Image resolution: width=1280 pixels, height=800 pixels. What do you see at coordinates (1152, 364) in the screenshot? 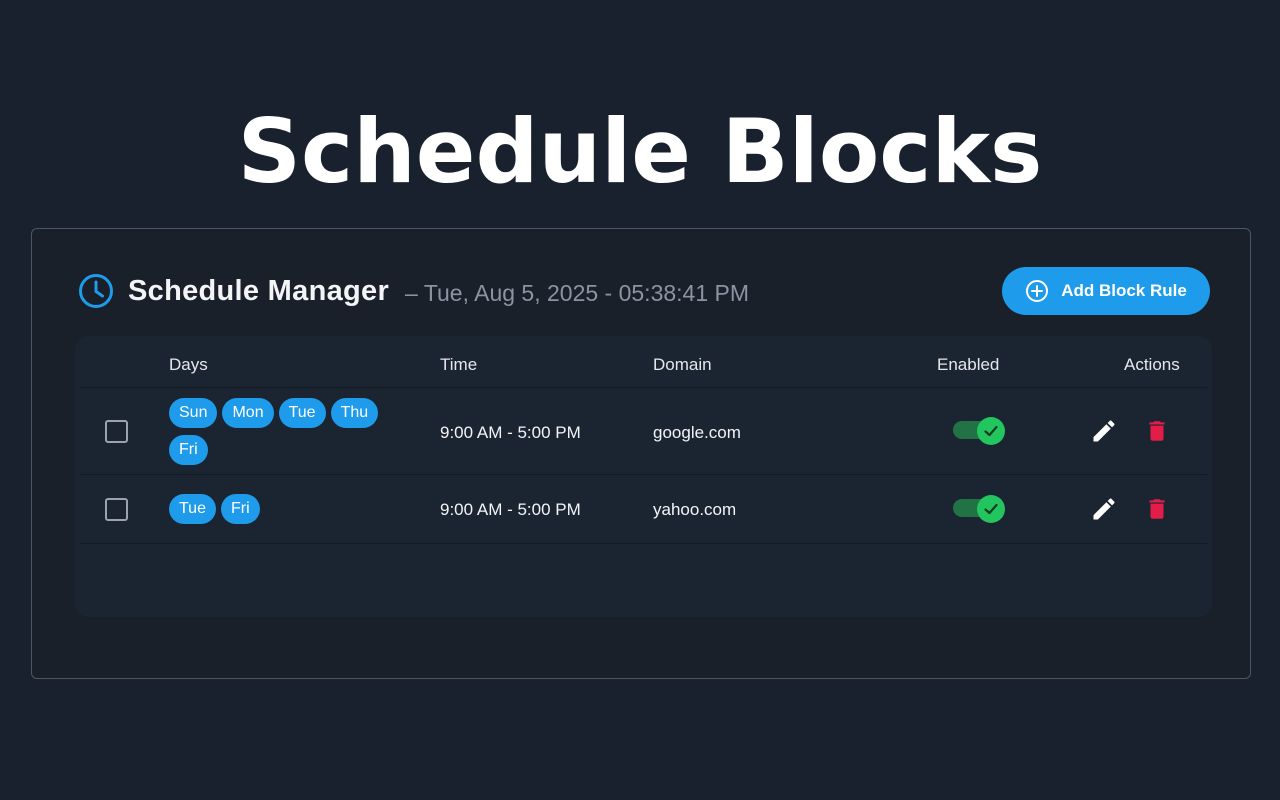
I see `column-header-actions: Actions` at bounding box center [1152, 364].